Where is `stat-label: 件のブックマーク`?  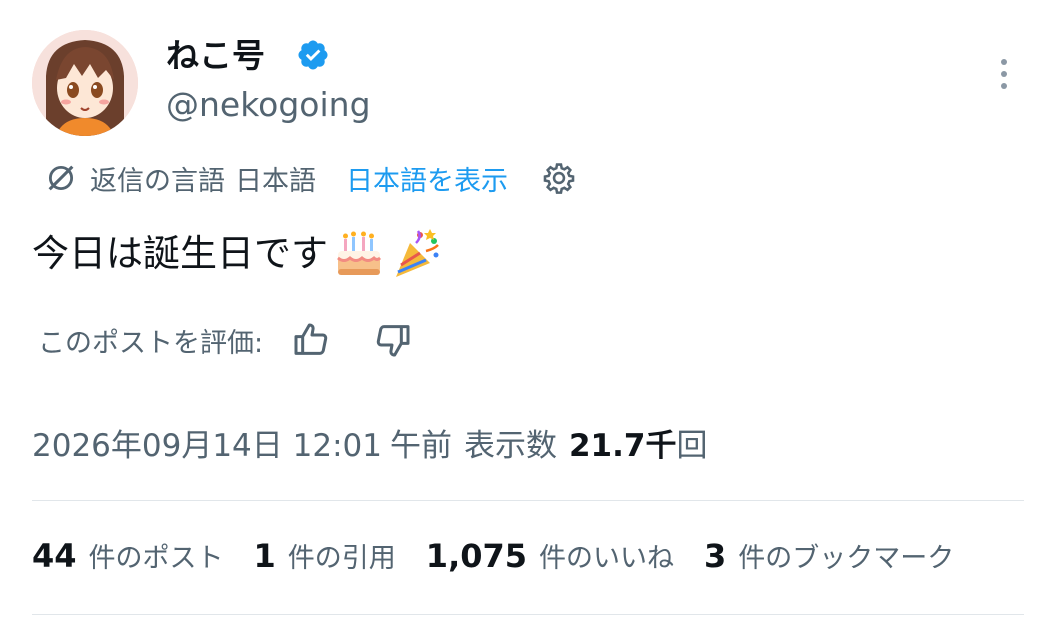
stat-label: 件のブックマーク is located at coordinates (846, 558).